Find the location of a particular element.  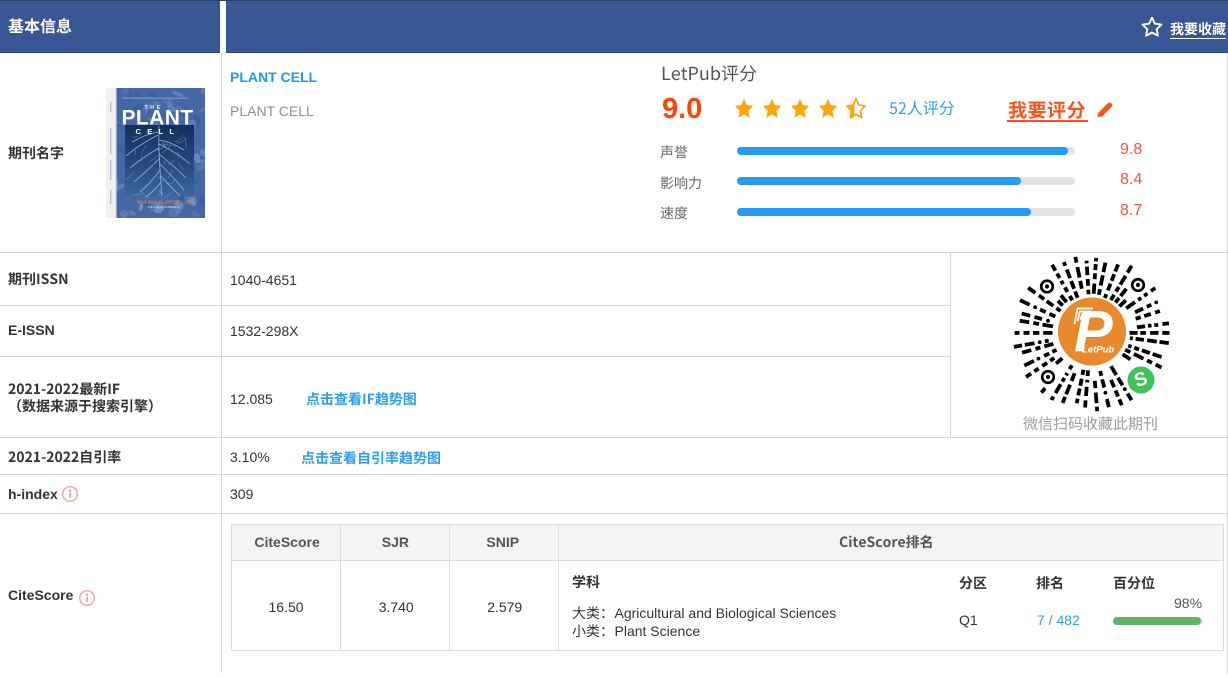

svg-text: LetPub is located at coordinates (1098, 350).